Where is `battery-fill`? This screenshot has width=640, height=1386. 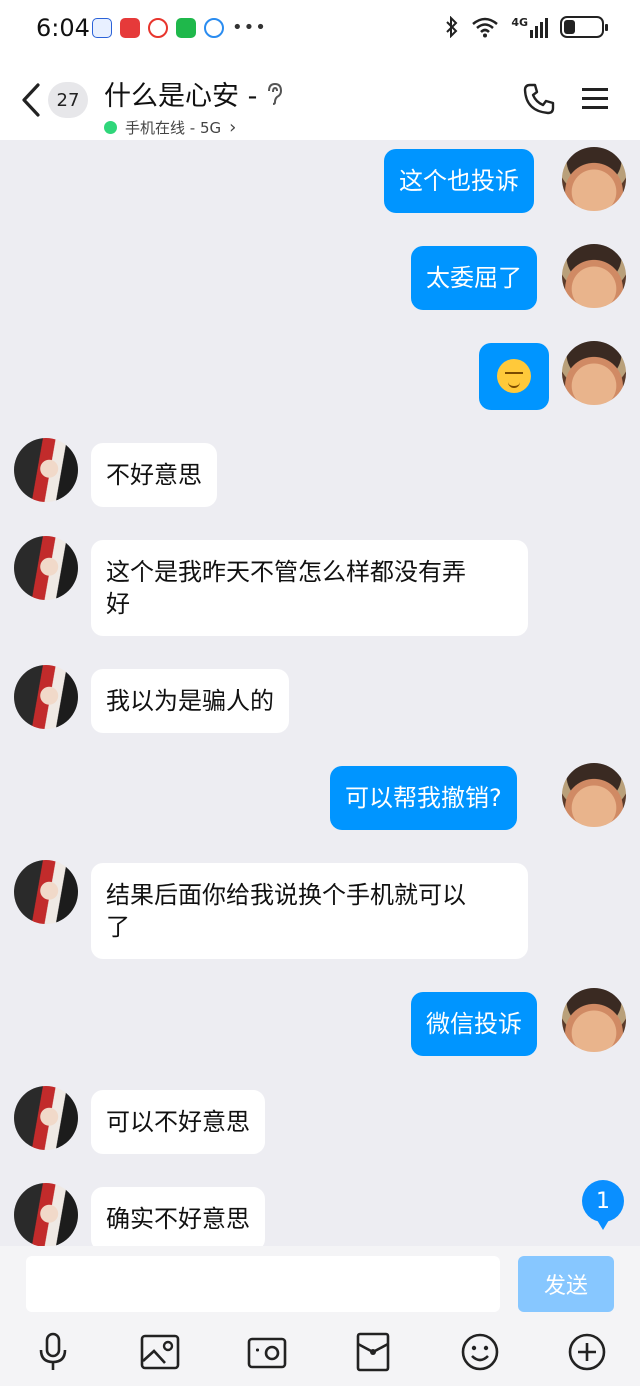 battery-fill is located at coordinates (569, 27).